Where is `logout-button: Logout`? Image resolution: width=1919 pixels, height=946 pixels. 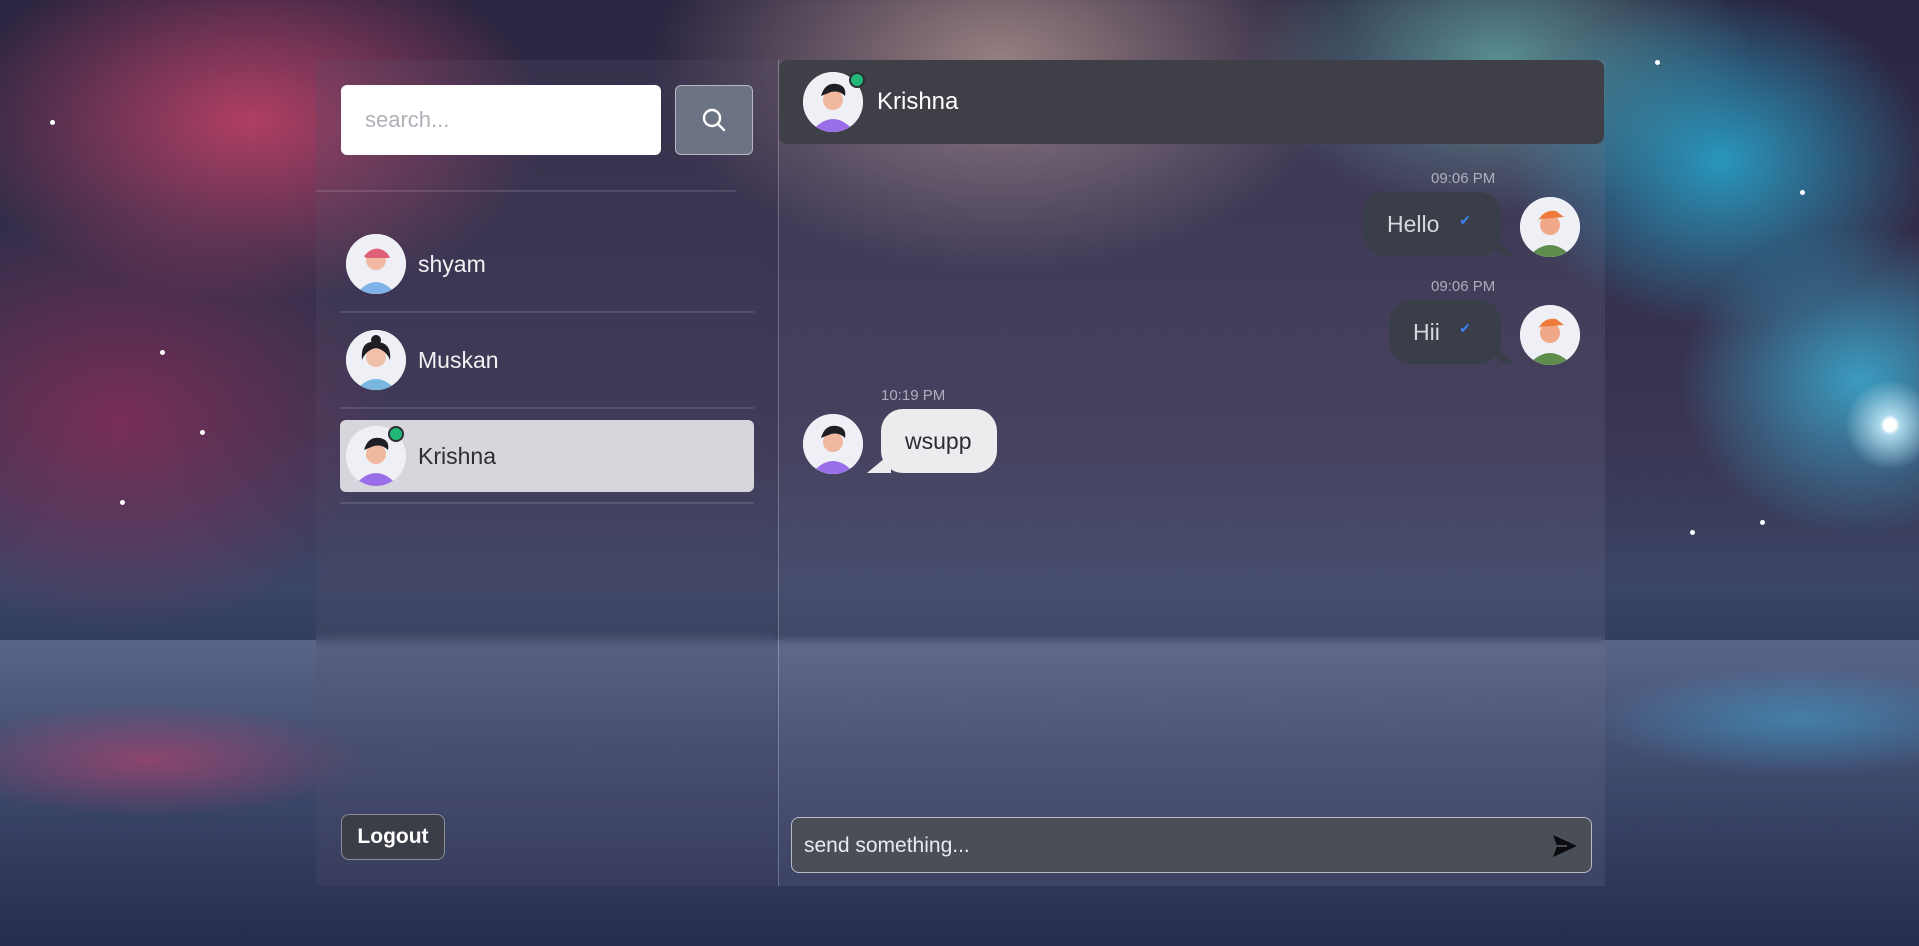 logout-button: Logout is located at coordinates (393, 837).